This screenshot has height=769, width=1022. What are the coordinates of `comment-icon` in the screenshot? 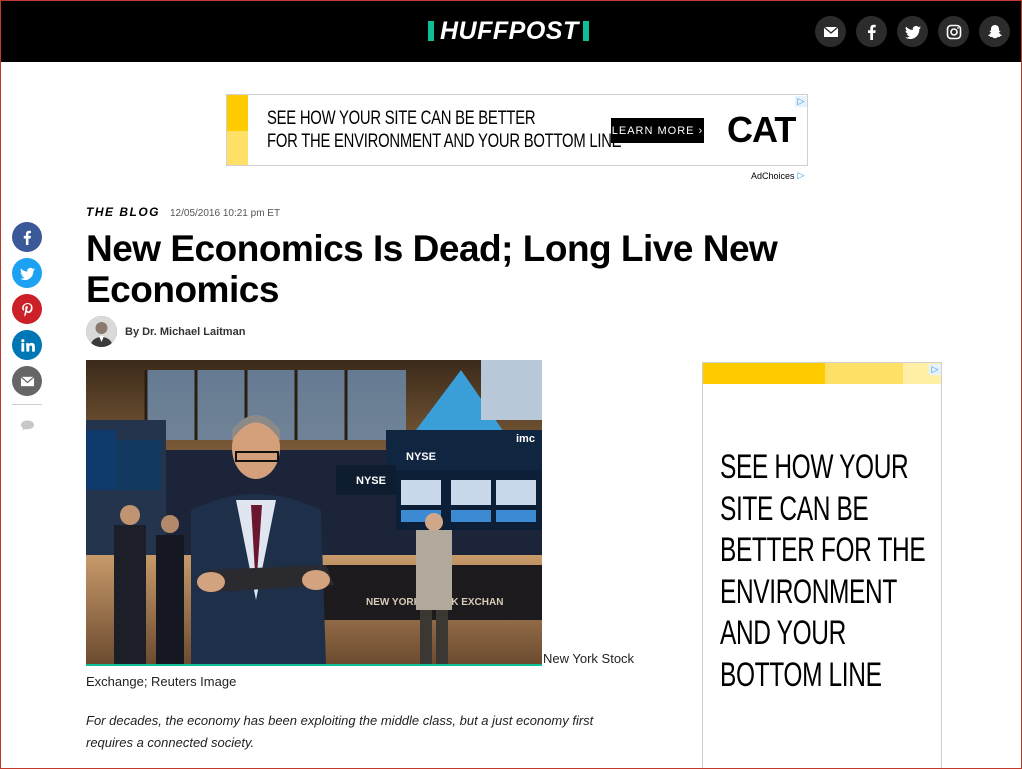 It's located at (27, 425).